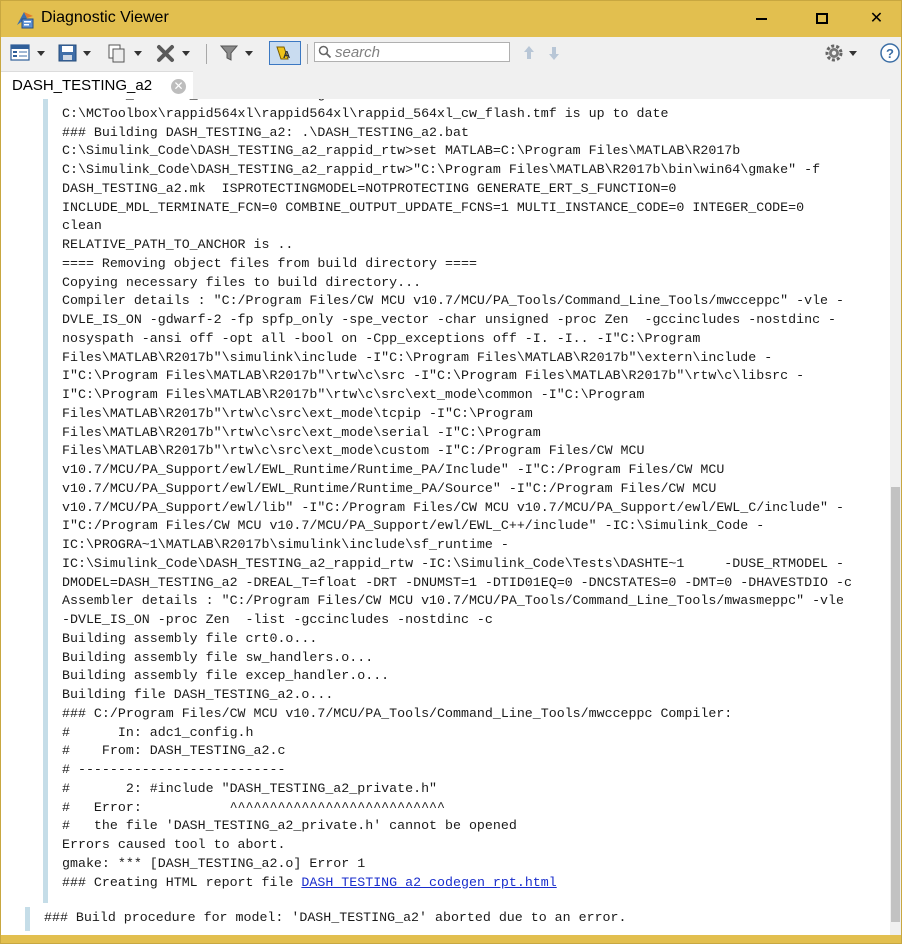  I want to click on log-line: clean, so click(82, 226).